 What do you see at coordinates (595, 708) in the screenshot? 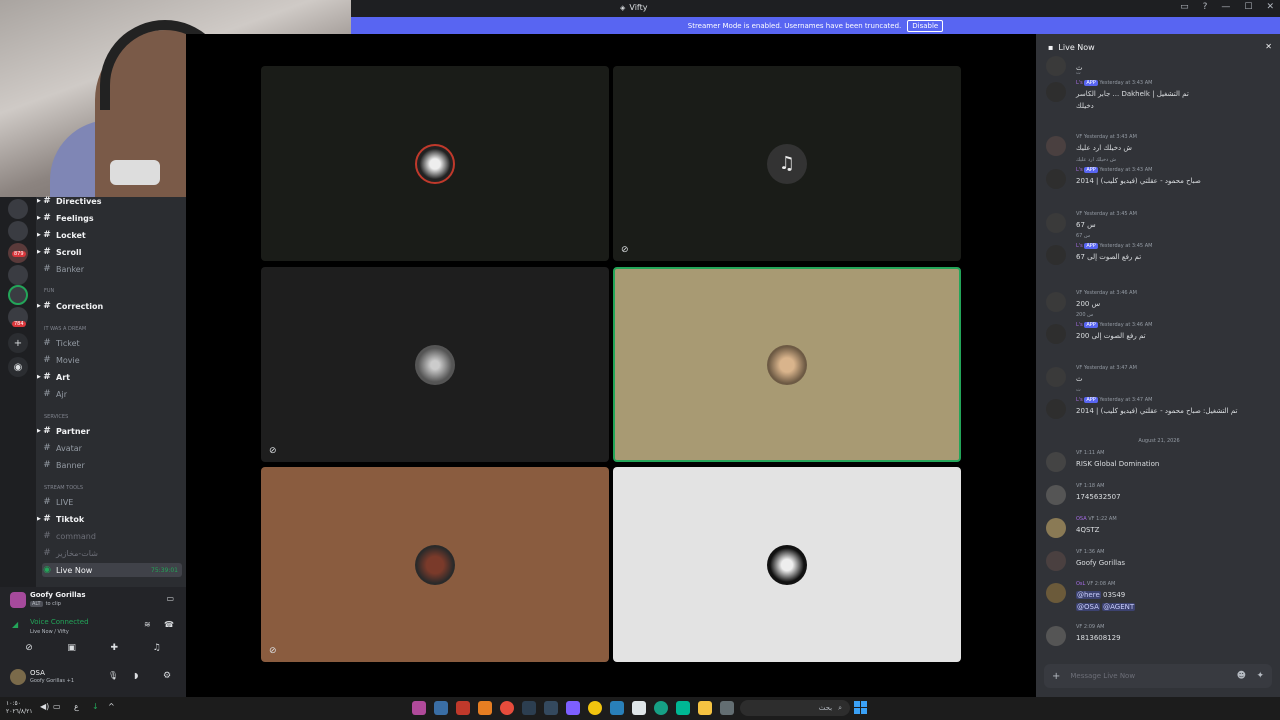
I see `chrome-icon` at bounding box center [595, 708].